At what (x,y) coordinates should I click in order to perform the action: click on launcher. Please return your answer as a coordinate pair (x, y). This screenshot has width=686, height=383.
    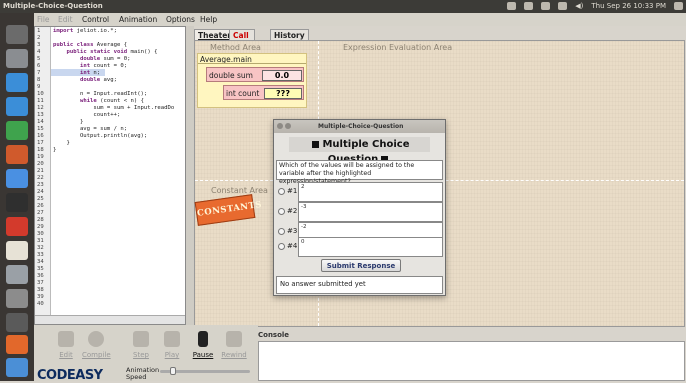
    Looking at the image, I should click on (17, 197).